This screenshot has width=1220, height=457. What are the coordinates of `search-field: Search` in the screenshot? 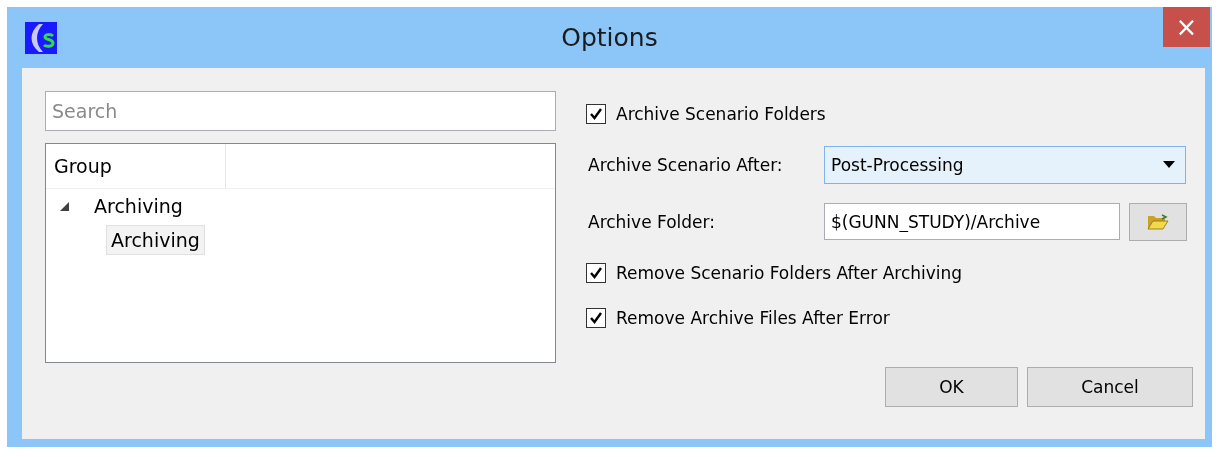 It's located at (300, 111).